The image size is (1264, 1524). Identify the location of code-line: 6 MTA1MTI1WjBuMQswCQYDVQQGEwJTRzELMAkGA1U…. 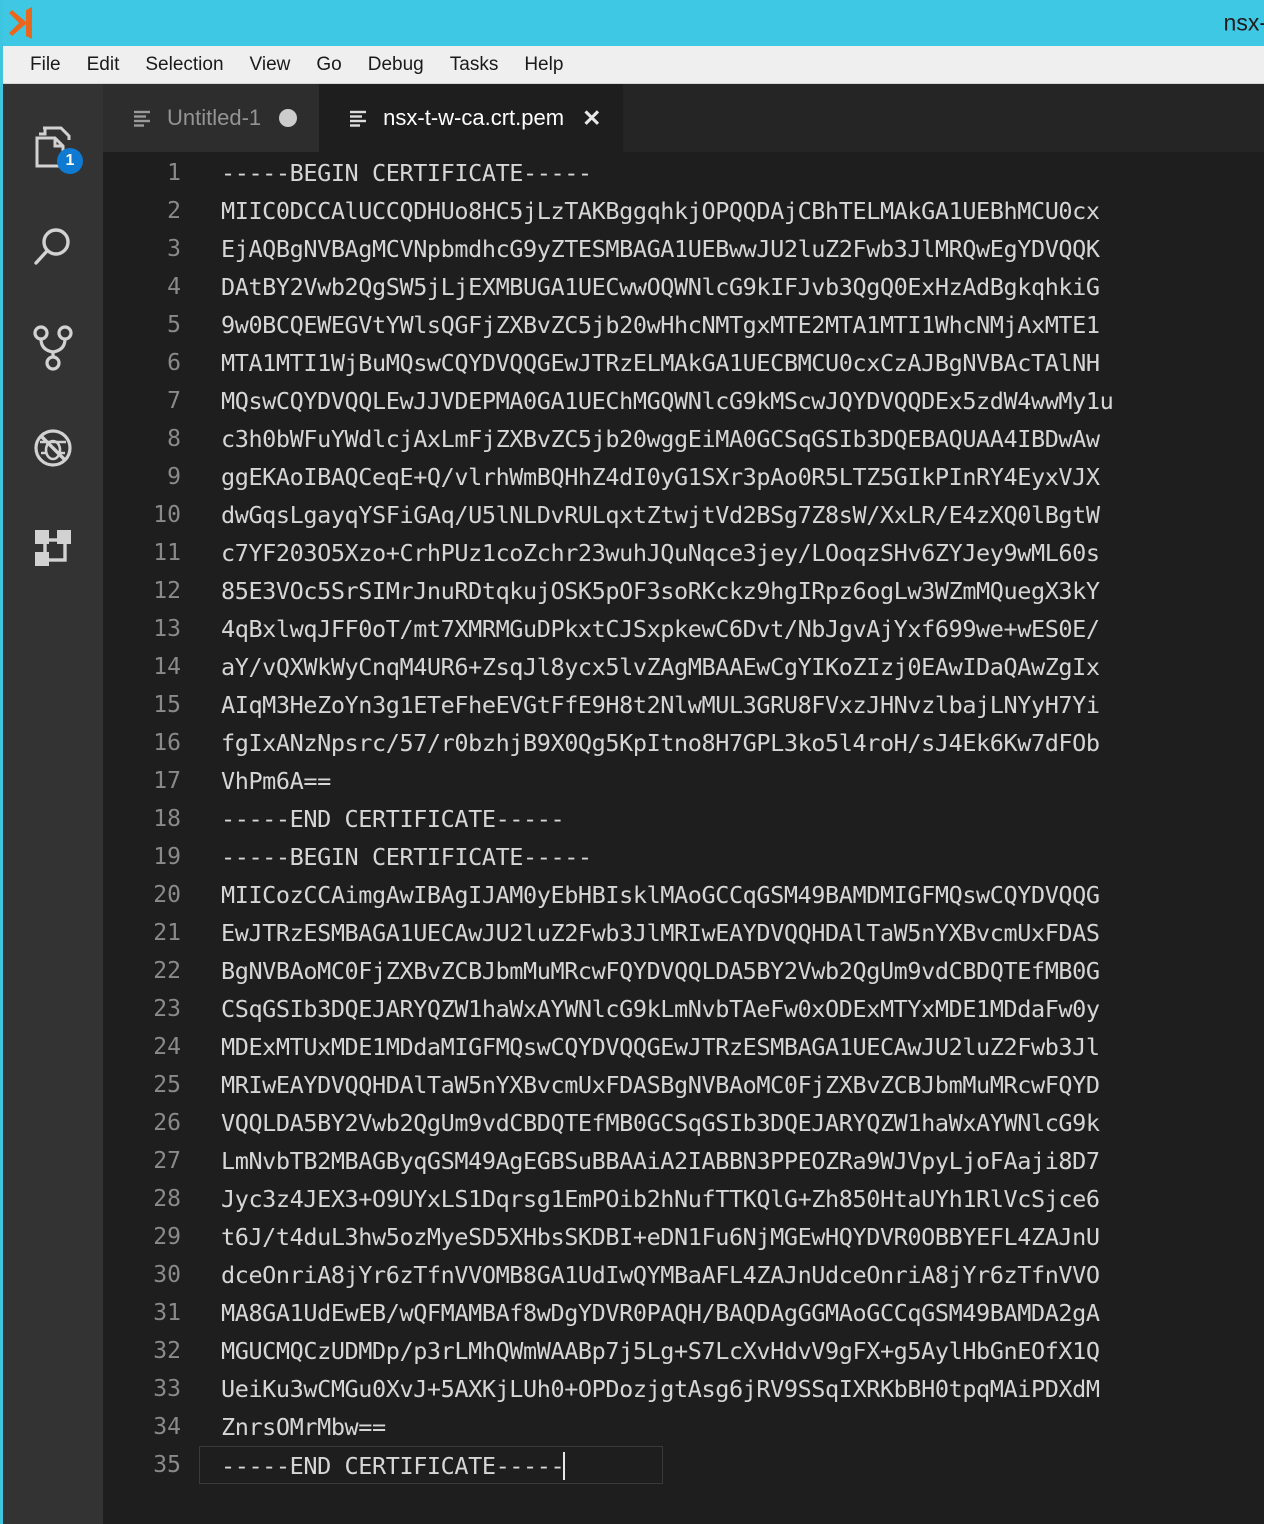
(683, 363).